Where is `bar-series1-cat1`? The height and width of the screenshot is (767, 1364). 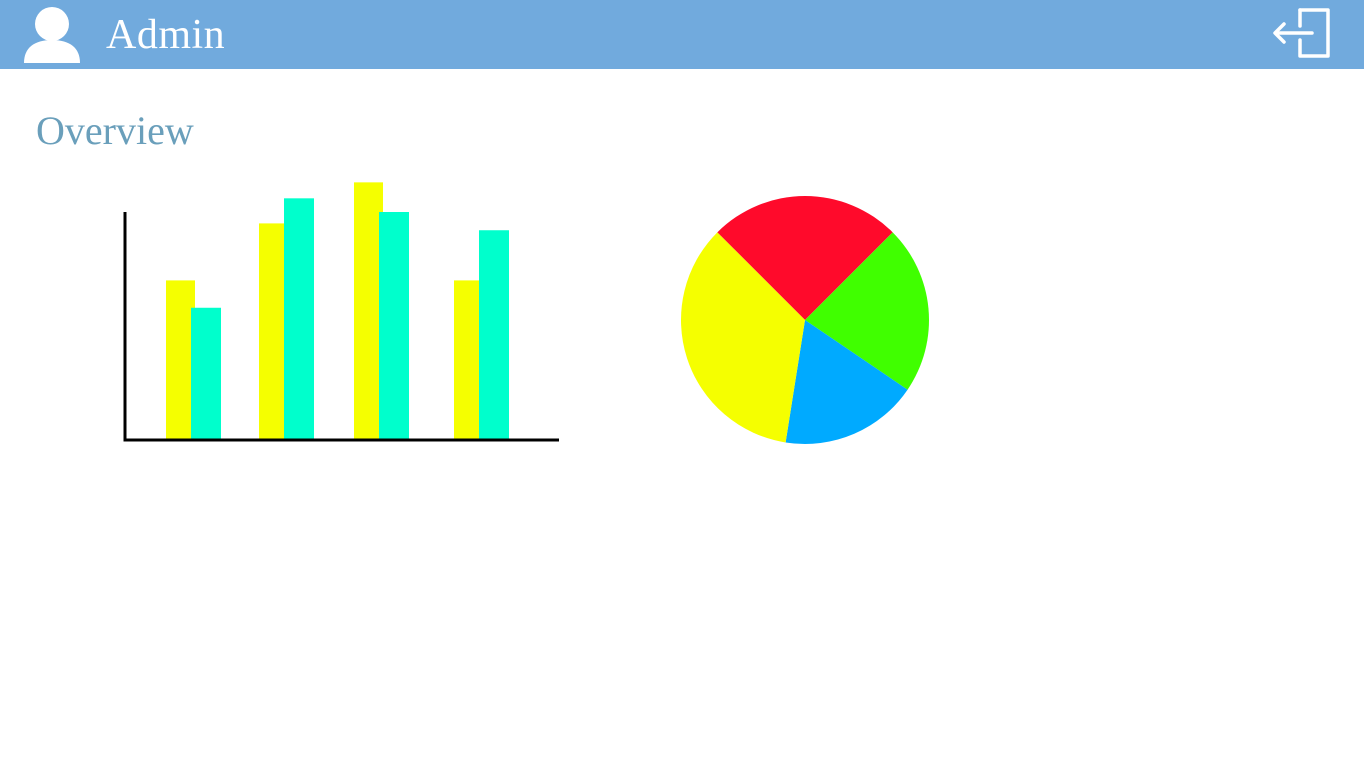 bar-series1-cat1 is located at coordinates (180, 360).